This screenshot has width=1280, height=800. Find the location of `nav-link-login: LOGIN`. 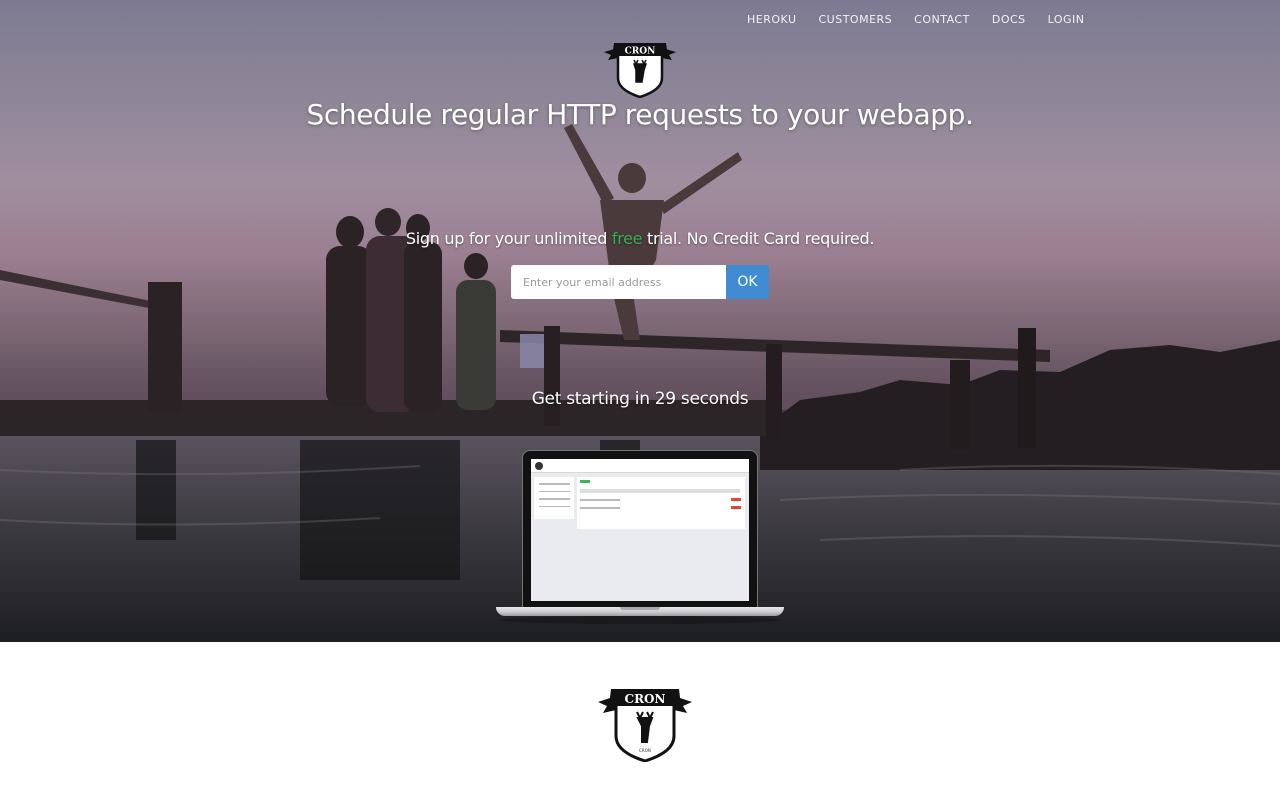

nav-link-login: LOGIN is located at coordinates (1066, 20).